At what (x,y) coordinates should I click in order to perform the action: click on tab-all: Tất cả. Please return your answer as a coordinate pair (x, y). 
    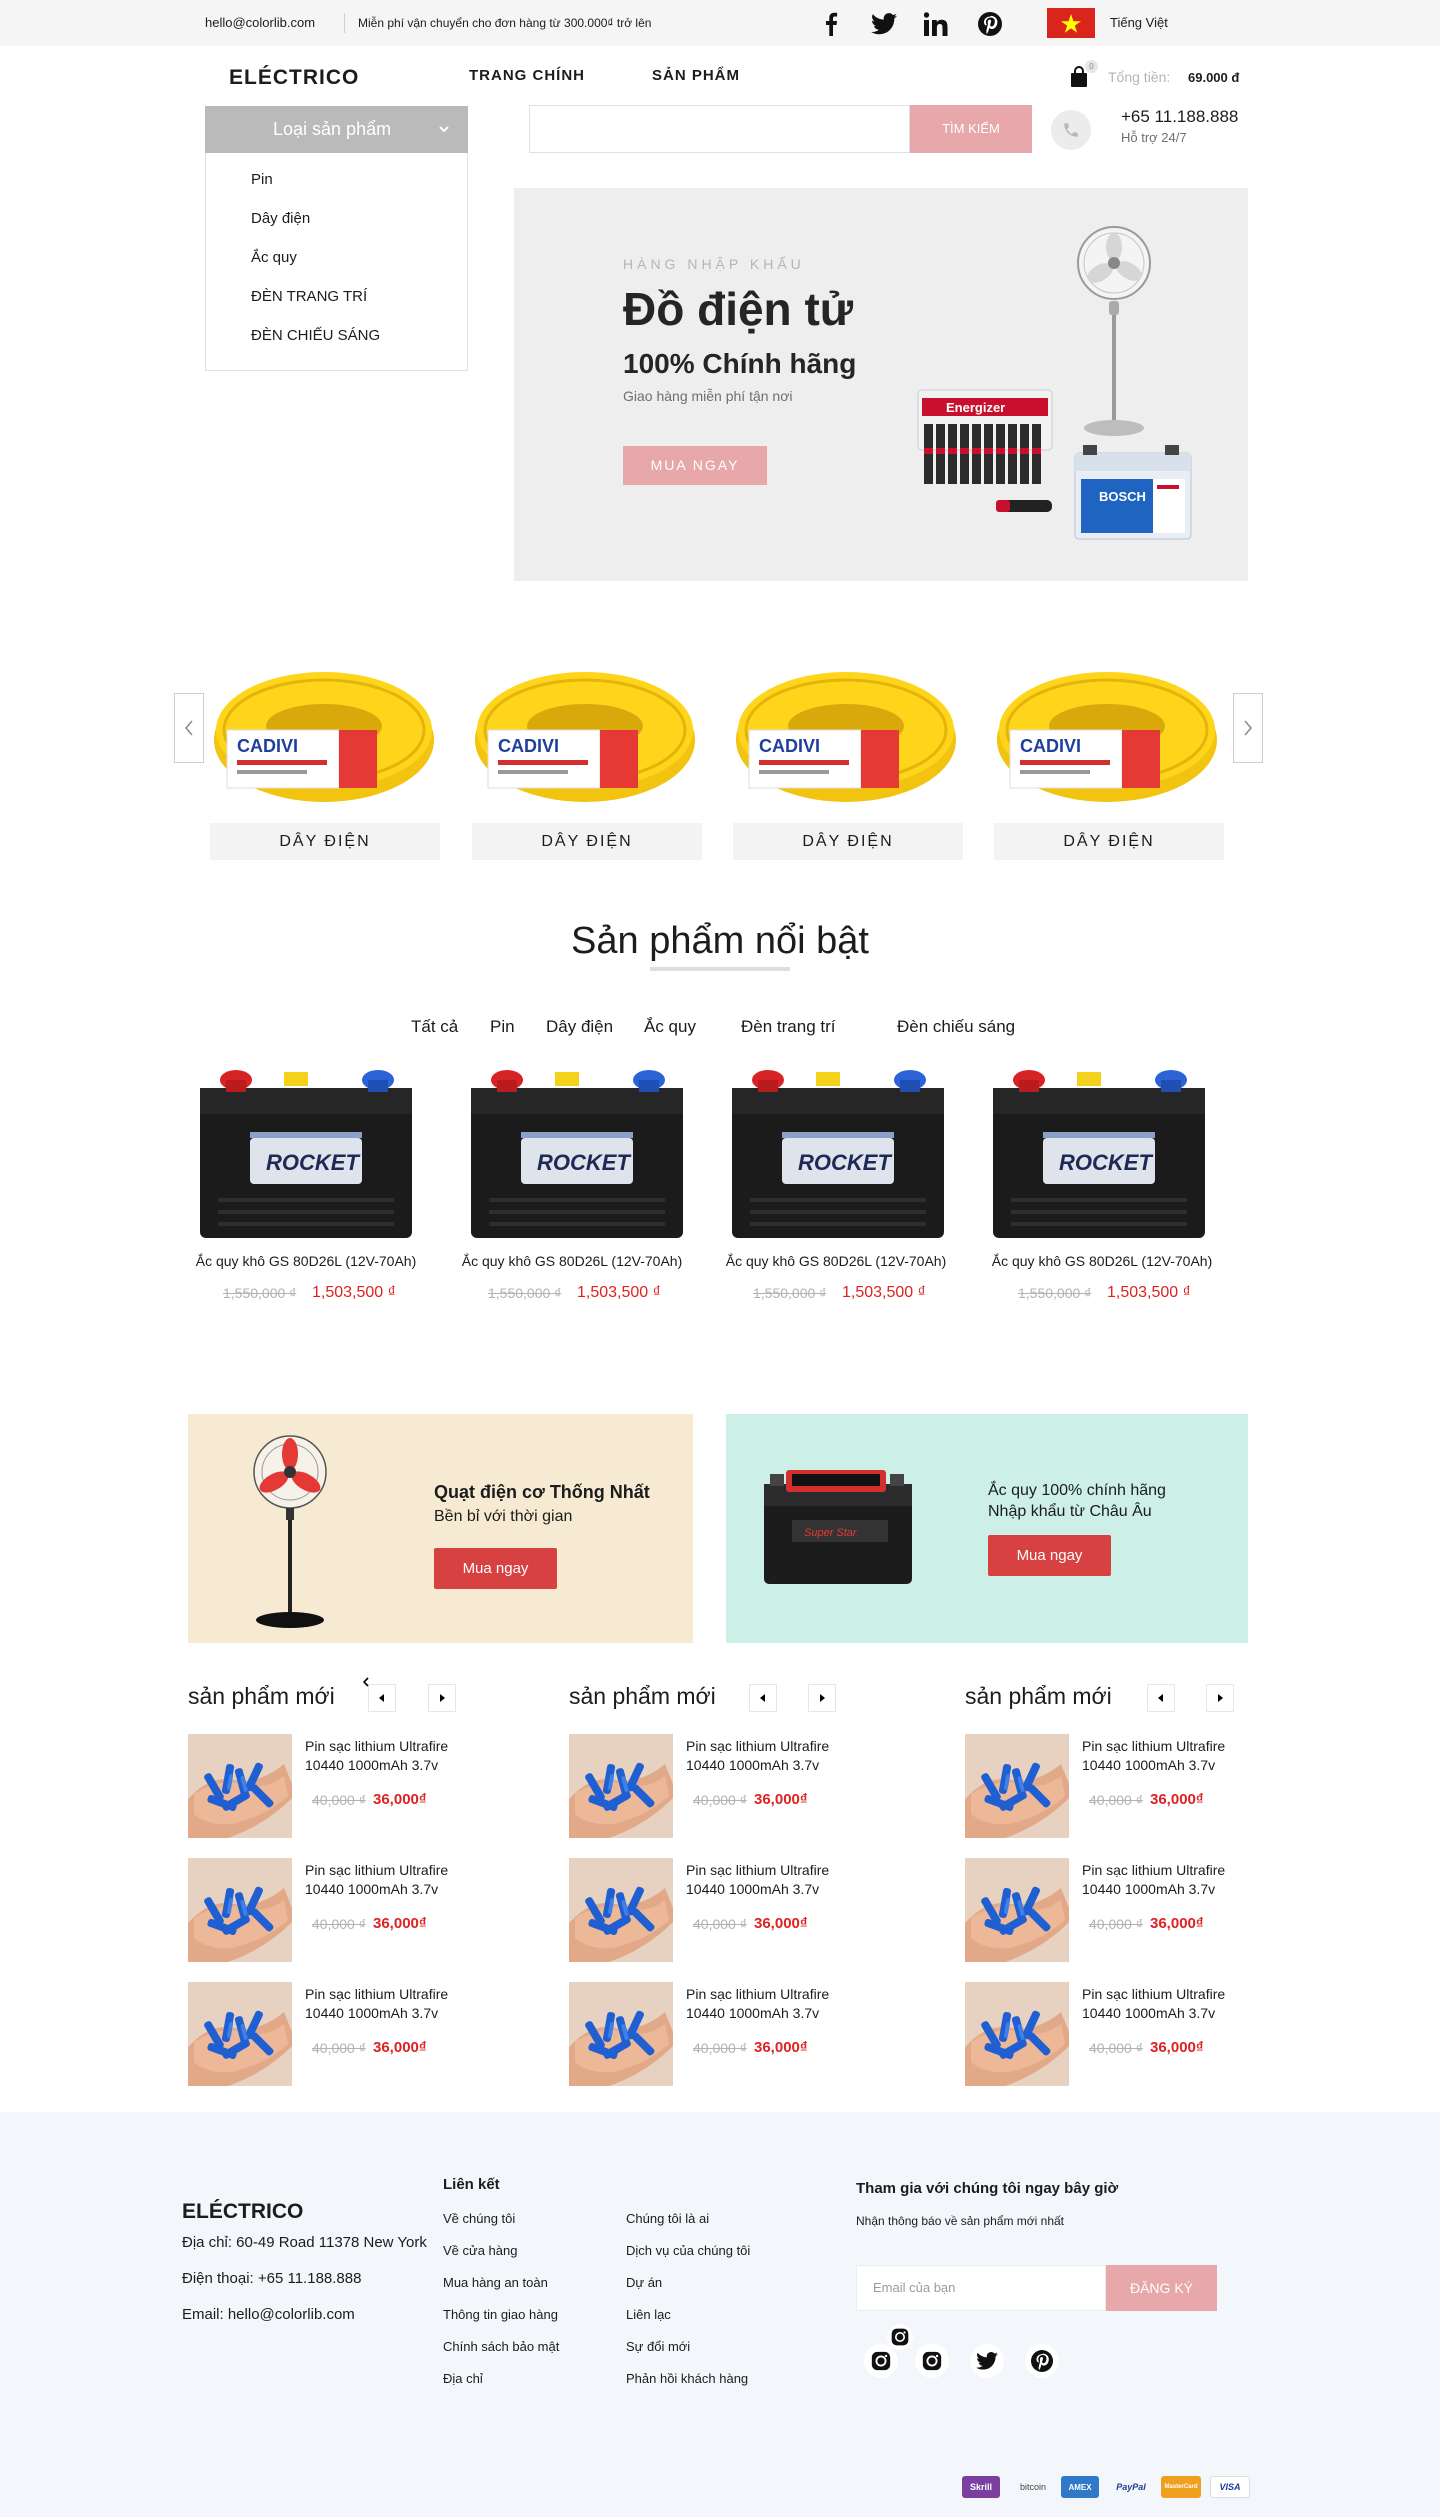
    Looking at the image, I should click on (434, 1027).